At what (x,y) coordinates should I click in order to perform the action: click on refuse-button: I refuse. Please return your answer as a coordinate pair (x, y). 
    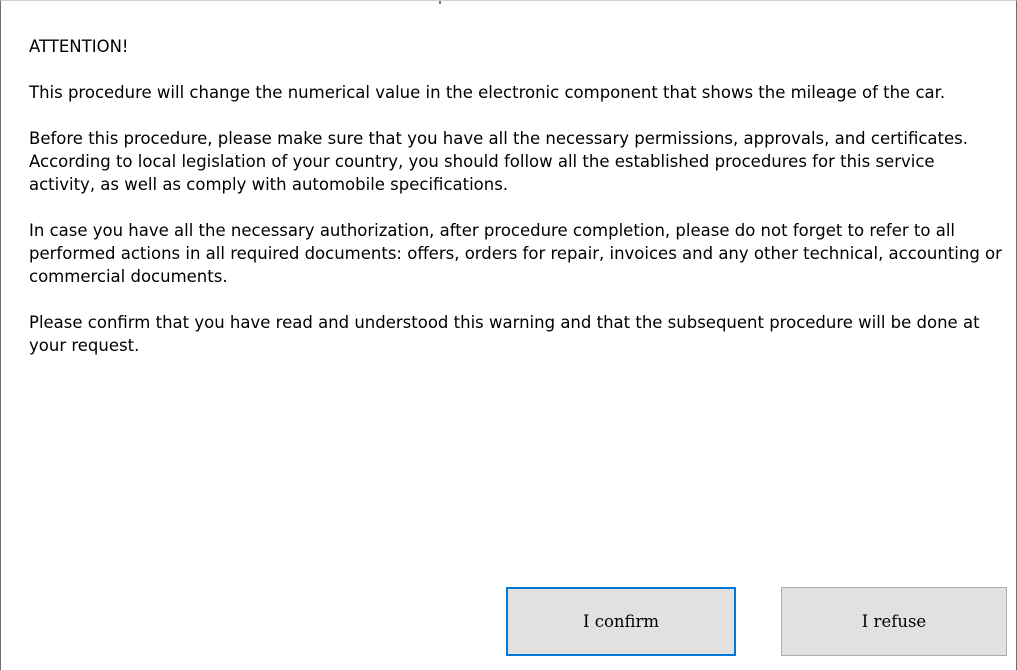
    Looking at the image, I should click on (894, 621).